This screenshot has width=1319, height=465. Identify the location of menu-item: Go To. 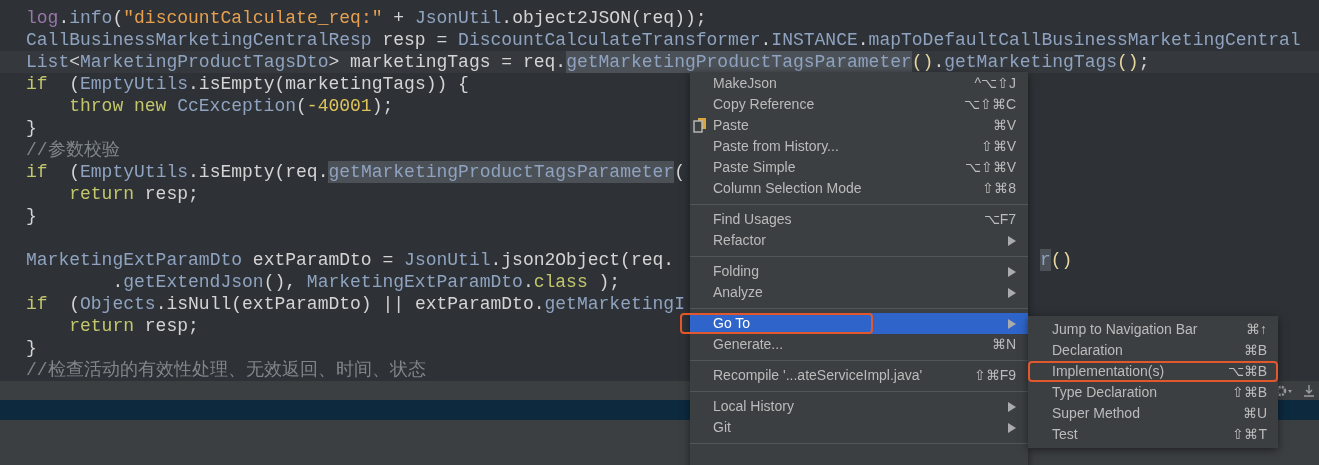
(854, 323).